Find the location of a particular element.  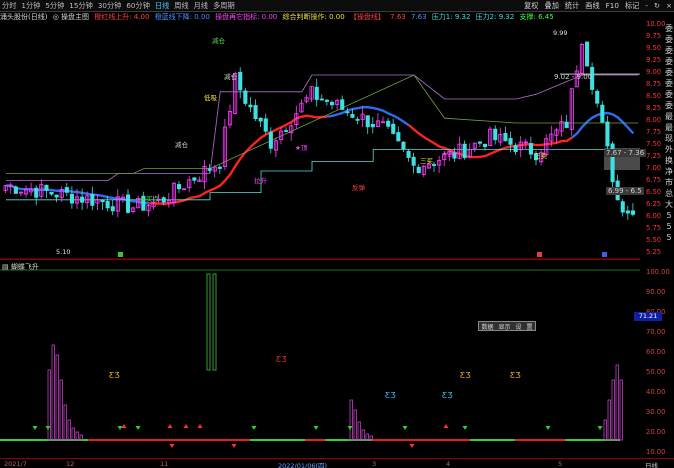

price-tick: 6.00 is located at coordinates (654, 216).